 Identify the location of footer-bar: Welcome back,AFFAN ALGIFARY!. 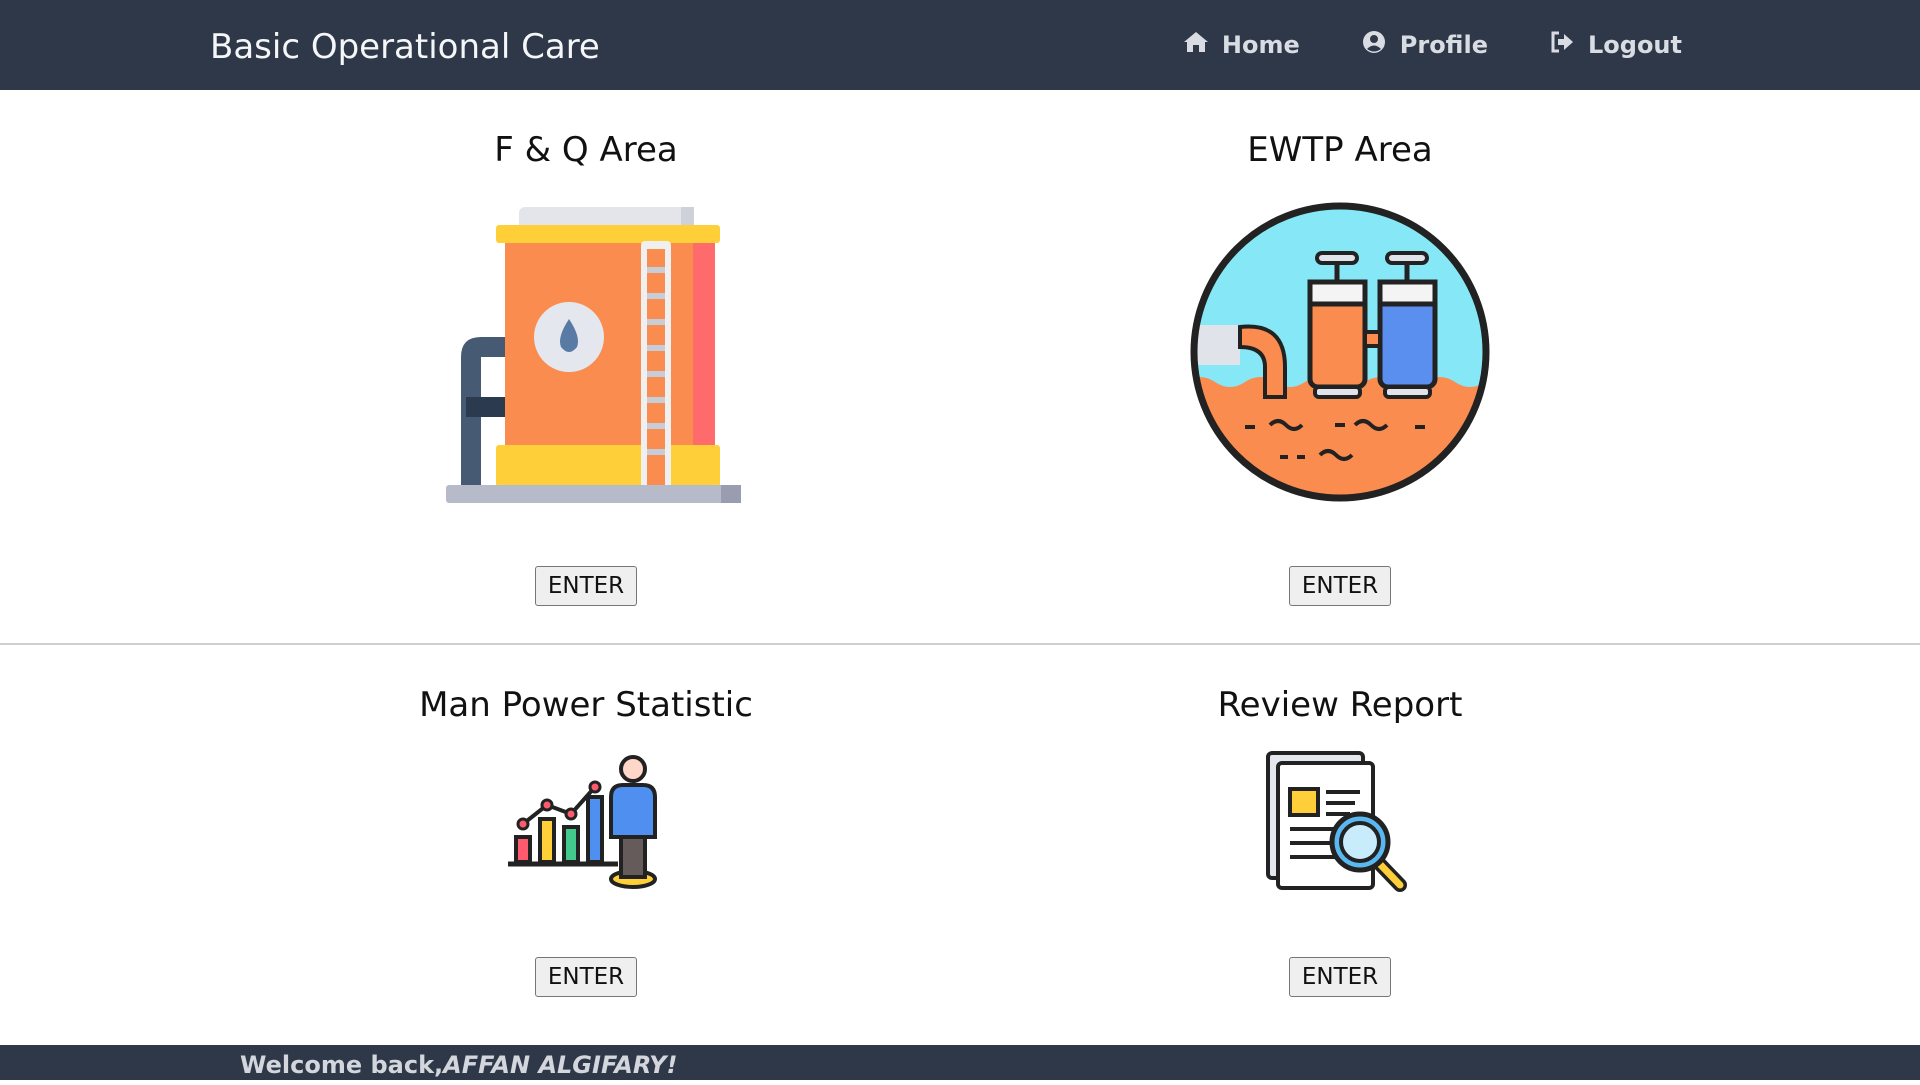
(960, 1062).